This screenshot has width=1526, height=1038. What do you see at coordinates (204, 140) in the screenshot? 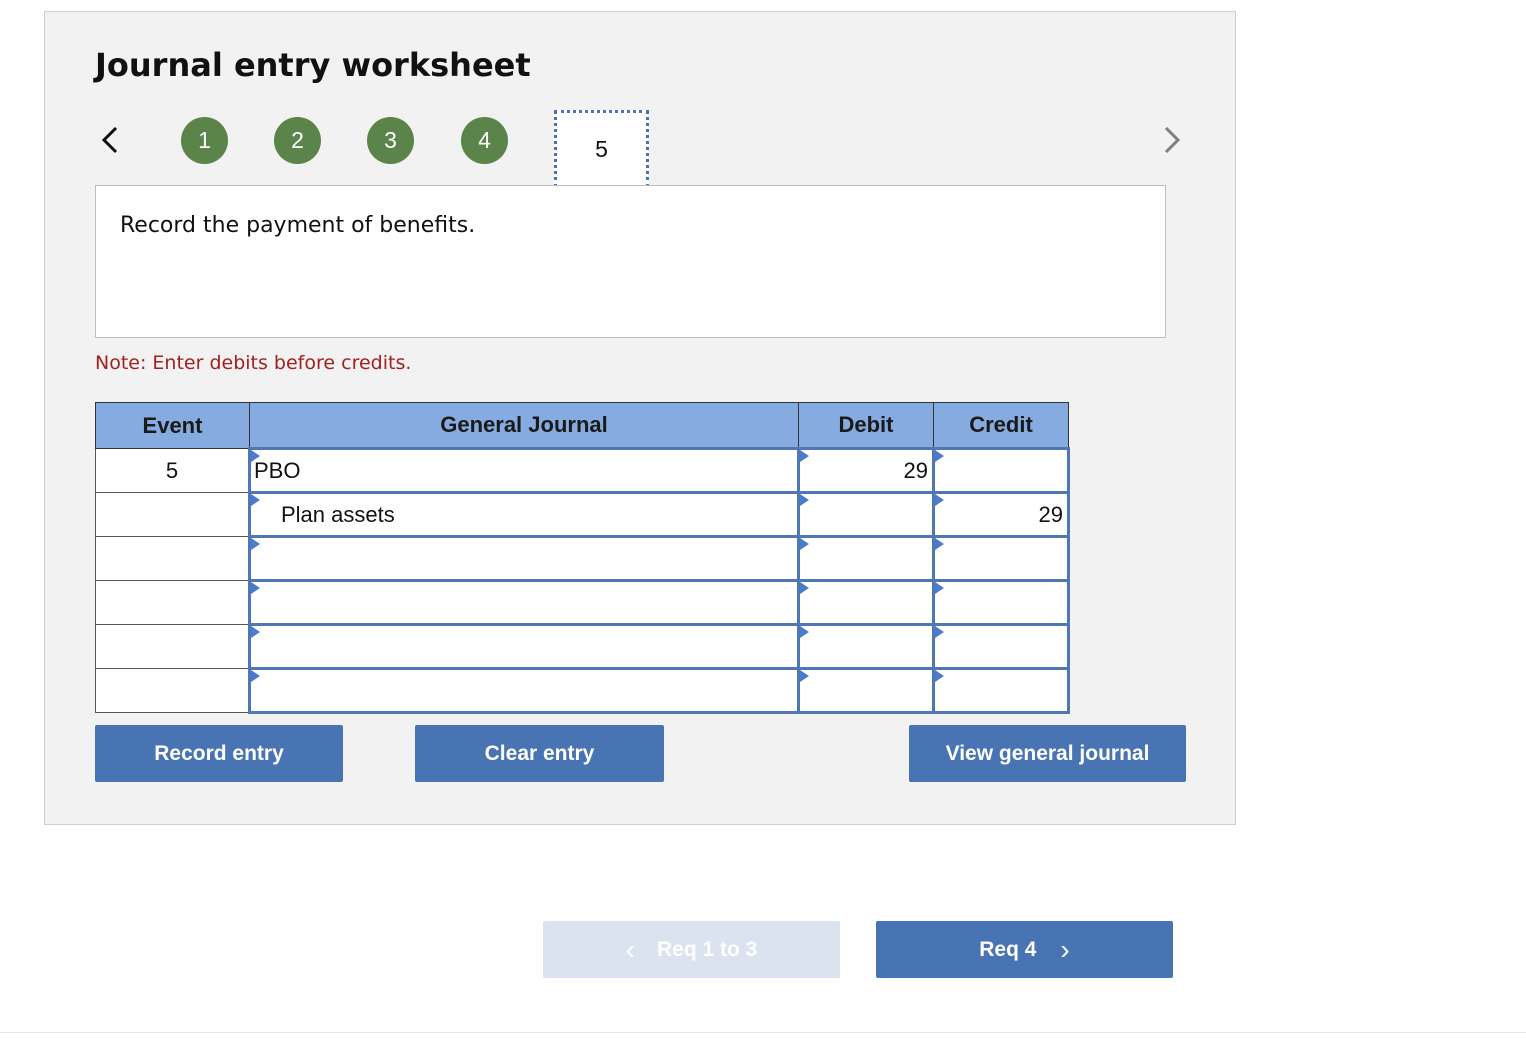
I see `step-1: 1` at bounding box center [204, 140].